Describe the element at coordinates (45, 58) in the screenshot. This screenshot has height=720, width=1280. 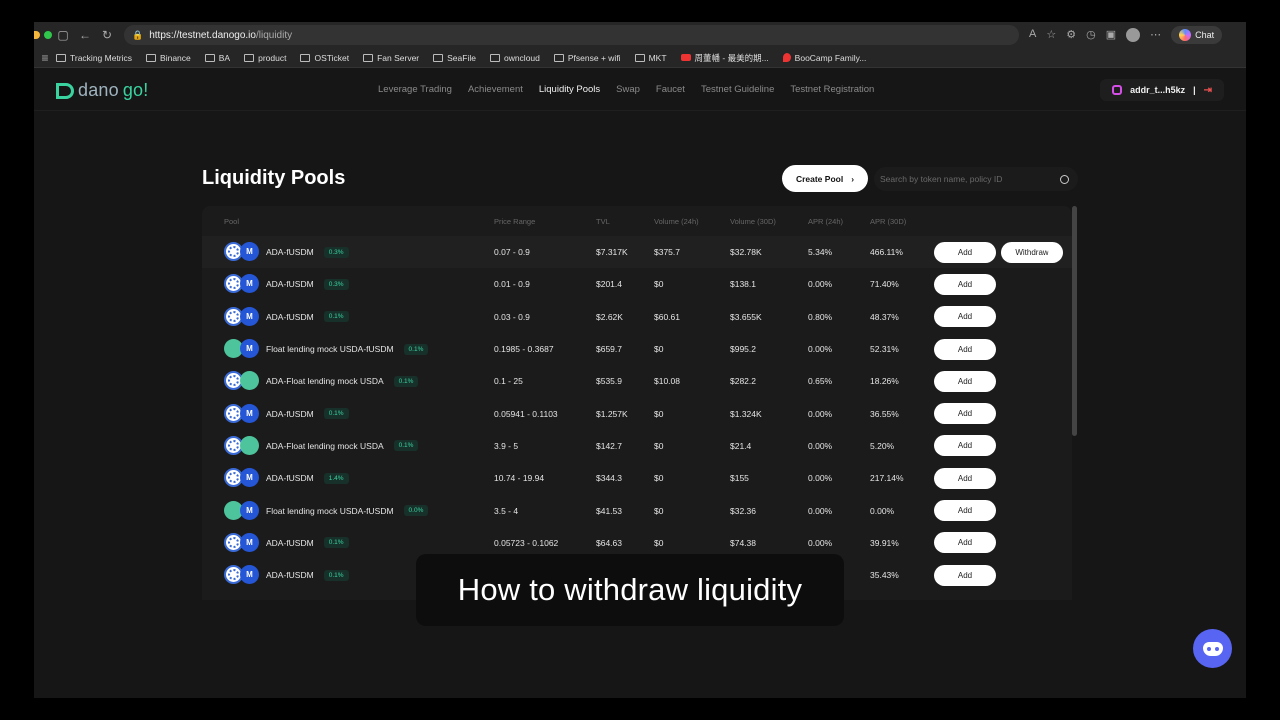
I see `bookmark-sidebar-icon: ≡` at that location.